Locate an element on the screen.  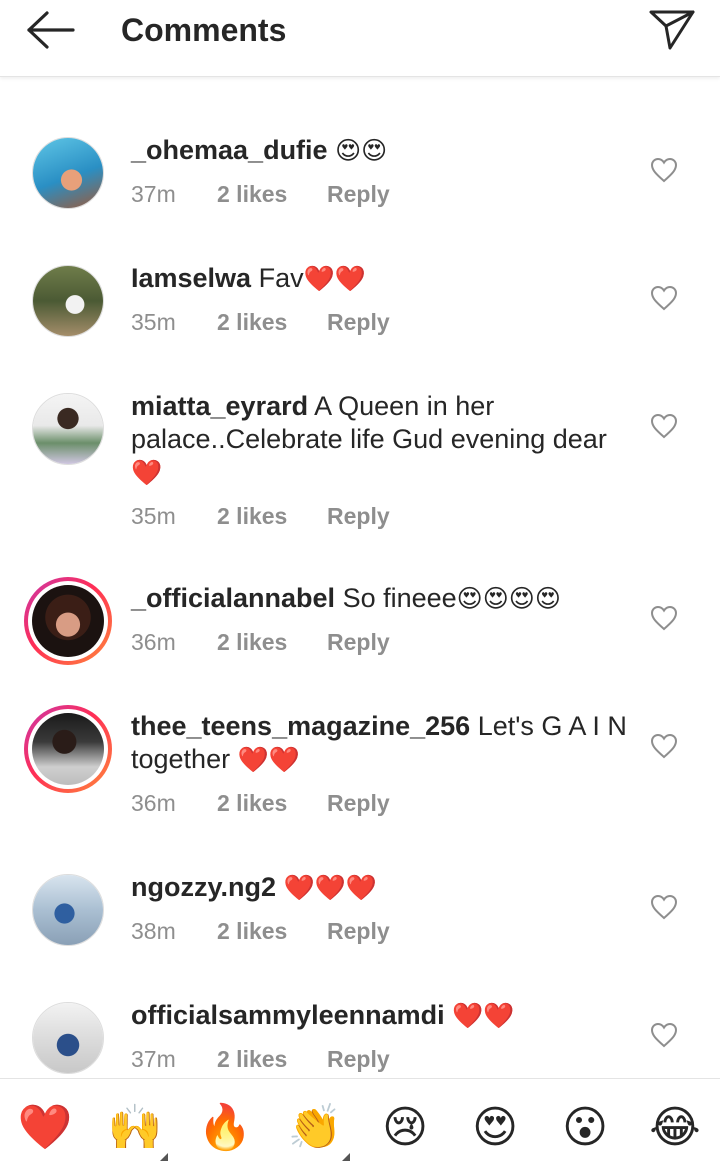
comment-emojis: 😍😍 is located at coordinates (361, 151).